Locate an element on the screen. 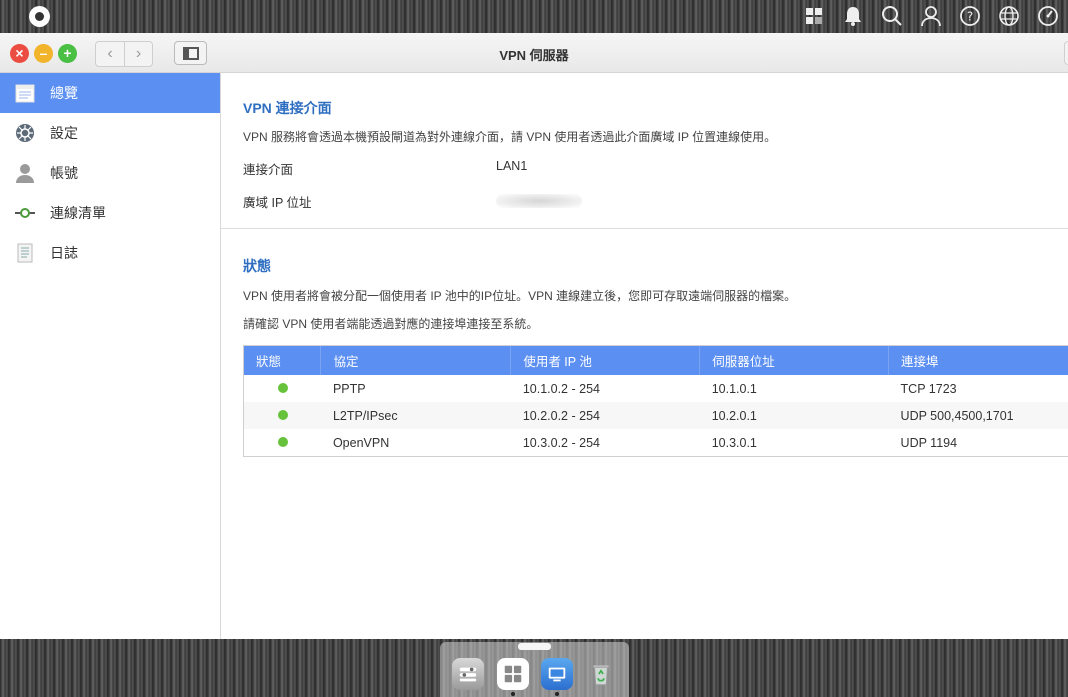 This screenshot has height=697, width=1068. sidebar-item-label: 設定 is located at coordinates (64, 133).